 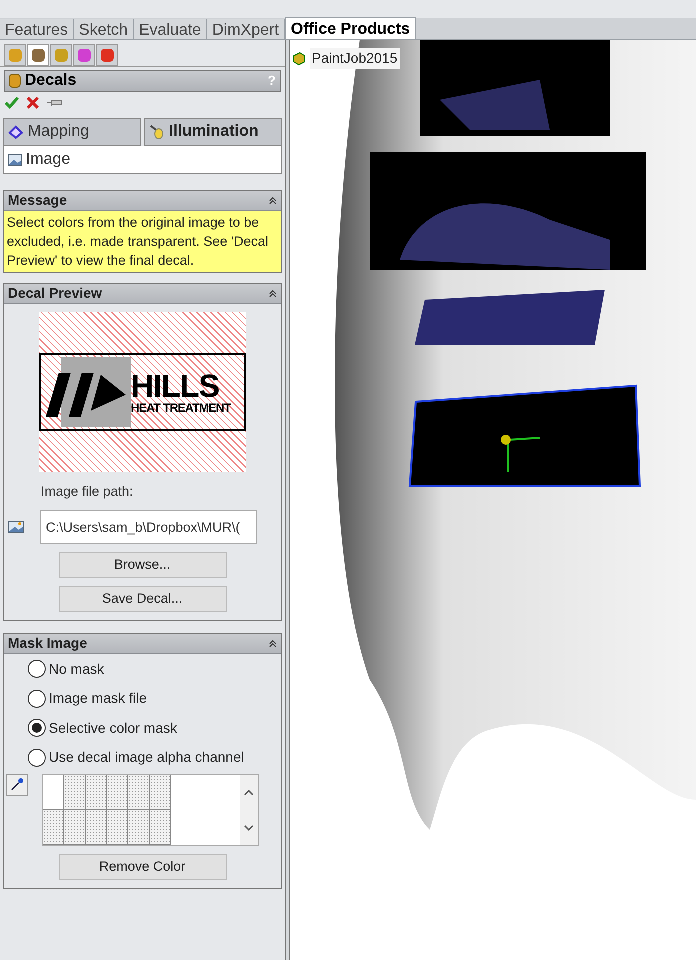 I want to click on radio-label: Use decal image alpha channel, so click(x=146, y=757).